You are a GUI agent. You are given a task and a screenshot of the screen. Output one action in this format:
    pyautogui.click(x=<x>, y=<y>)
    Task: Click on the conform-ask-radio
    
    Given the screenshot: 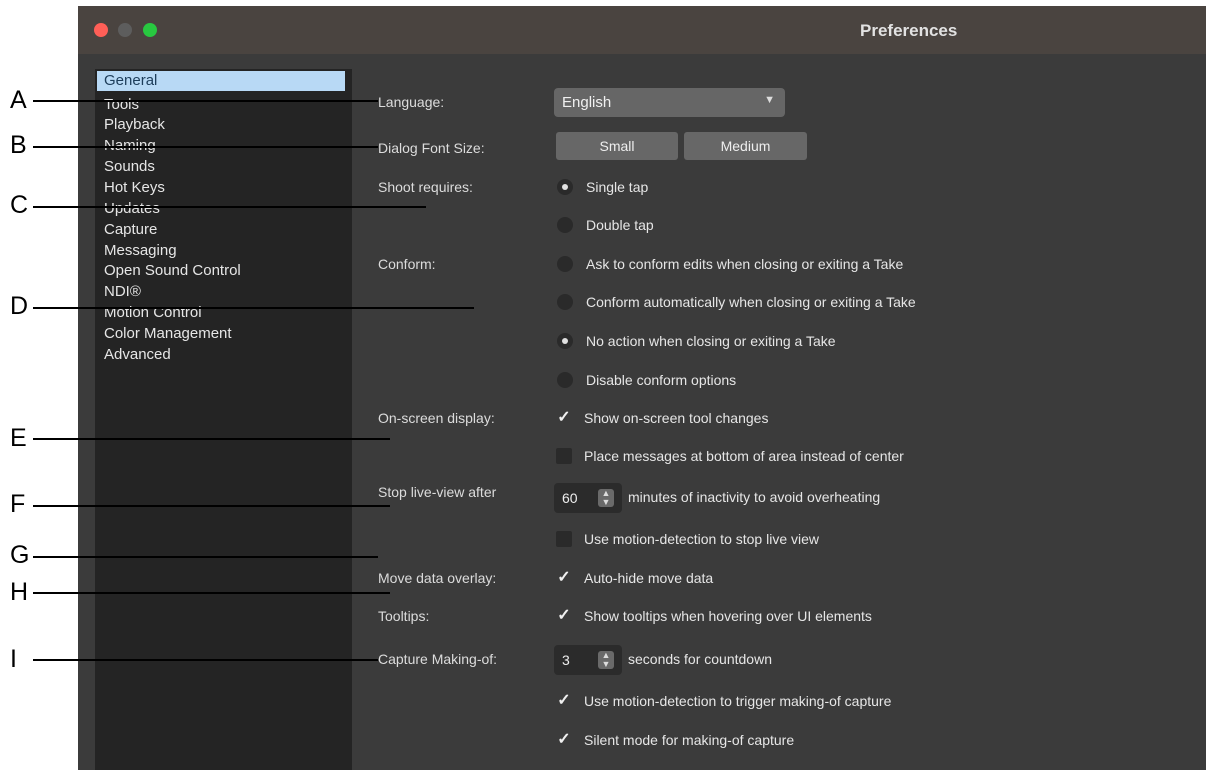 What is the action you would take?
    pyautogui.click(x=565, y=264)
    